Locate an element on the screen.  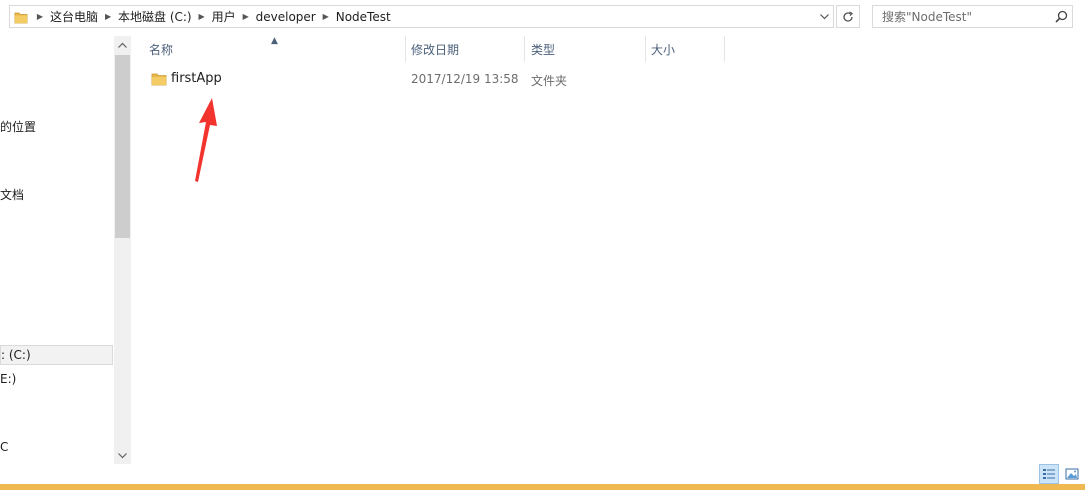
nav-item-documents: 文档 is located at coordinates (12, 194).